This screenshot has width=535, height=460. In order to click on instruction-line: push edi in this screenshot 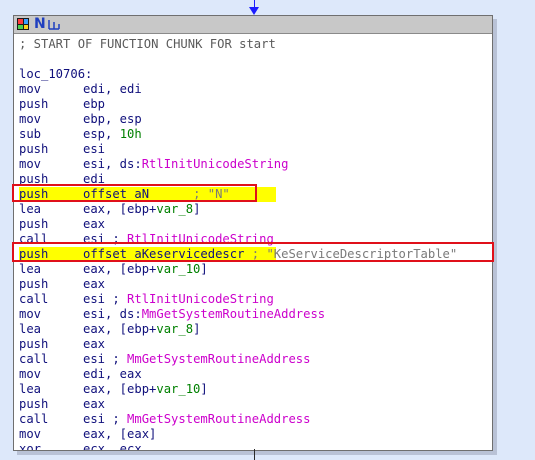, I will do `click(147, 179)`.